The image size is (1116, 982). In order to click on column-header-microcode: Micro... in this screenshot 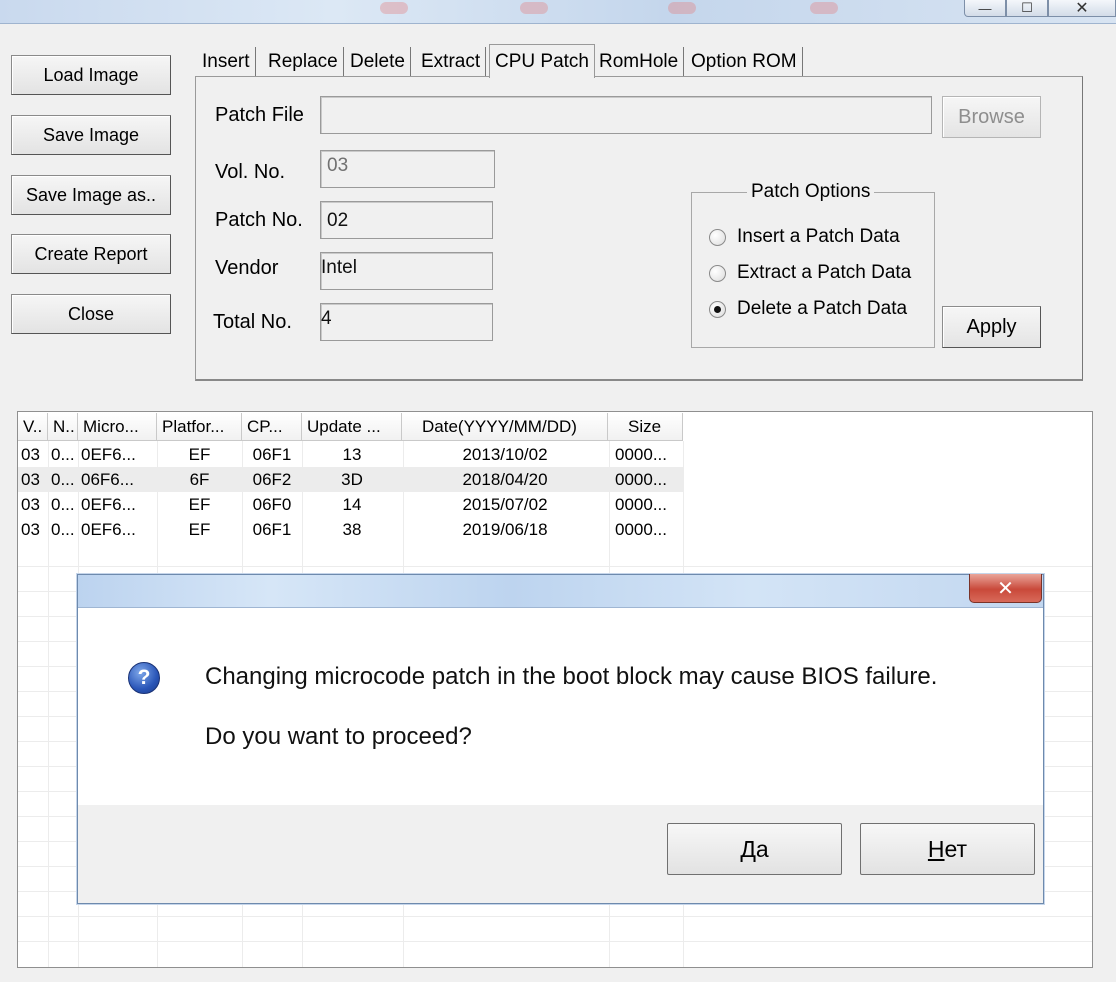, I will do `click(117, 427)`.